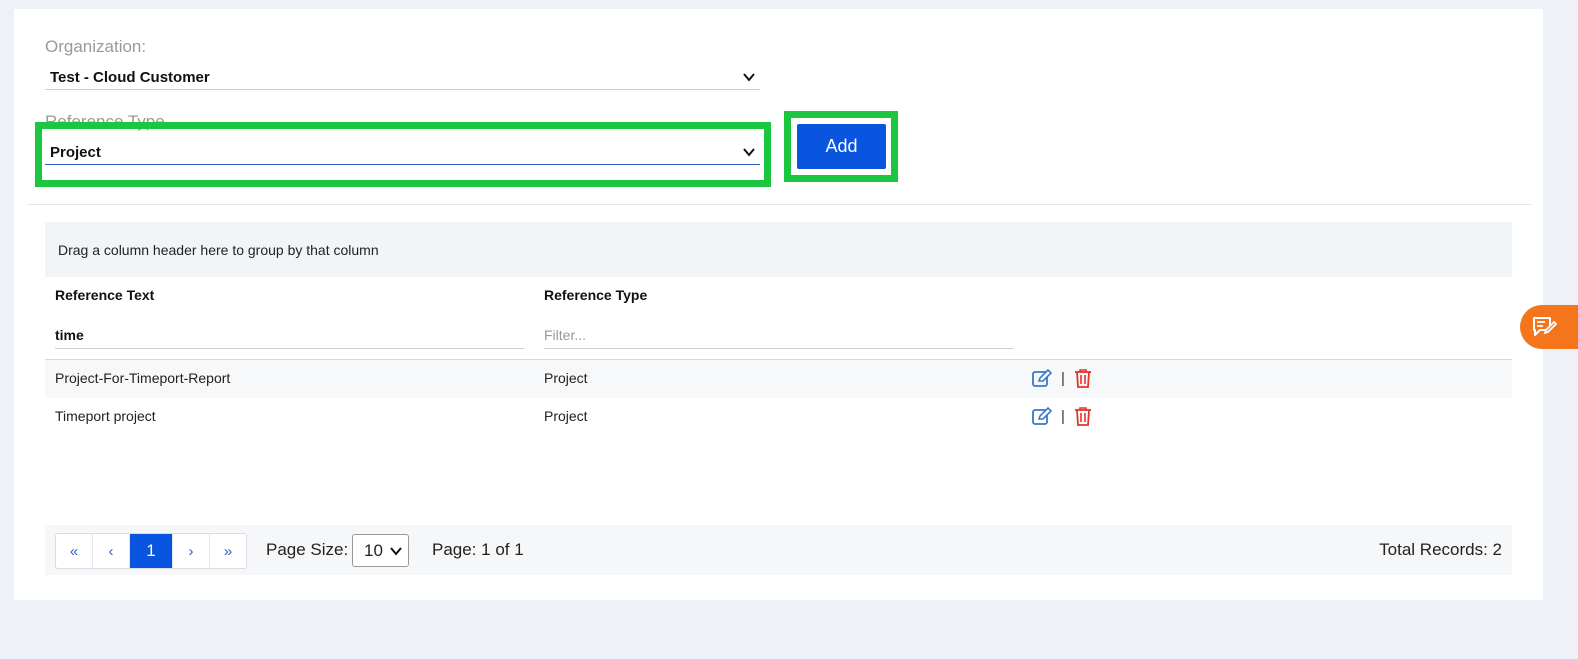  I want to click on reference-text-cell: Project-For-Timeport-Report, so click(143, 378).